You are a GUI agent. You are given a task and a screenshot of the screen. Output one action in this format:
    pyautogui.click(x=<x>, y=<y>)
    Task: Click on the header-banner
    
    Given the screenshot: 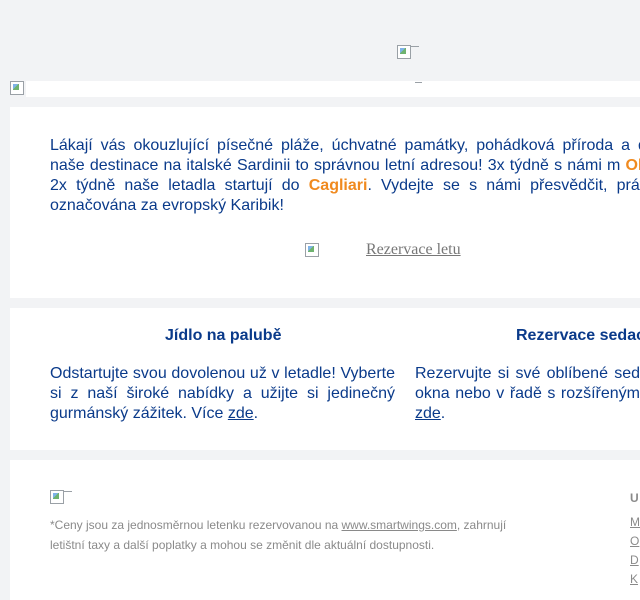 What is the action you would take?
    pyautogui.click(x=333, y=89)
    